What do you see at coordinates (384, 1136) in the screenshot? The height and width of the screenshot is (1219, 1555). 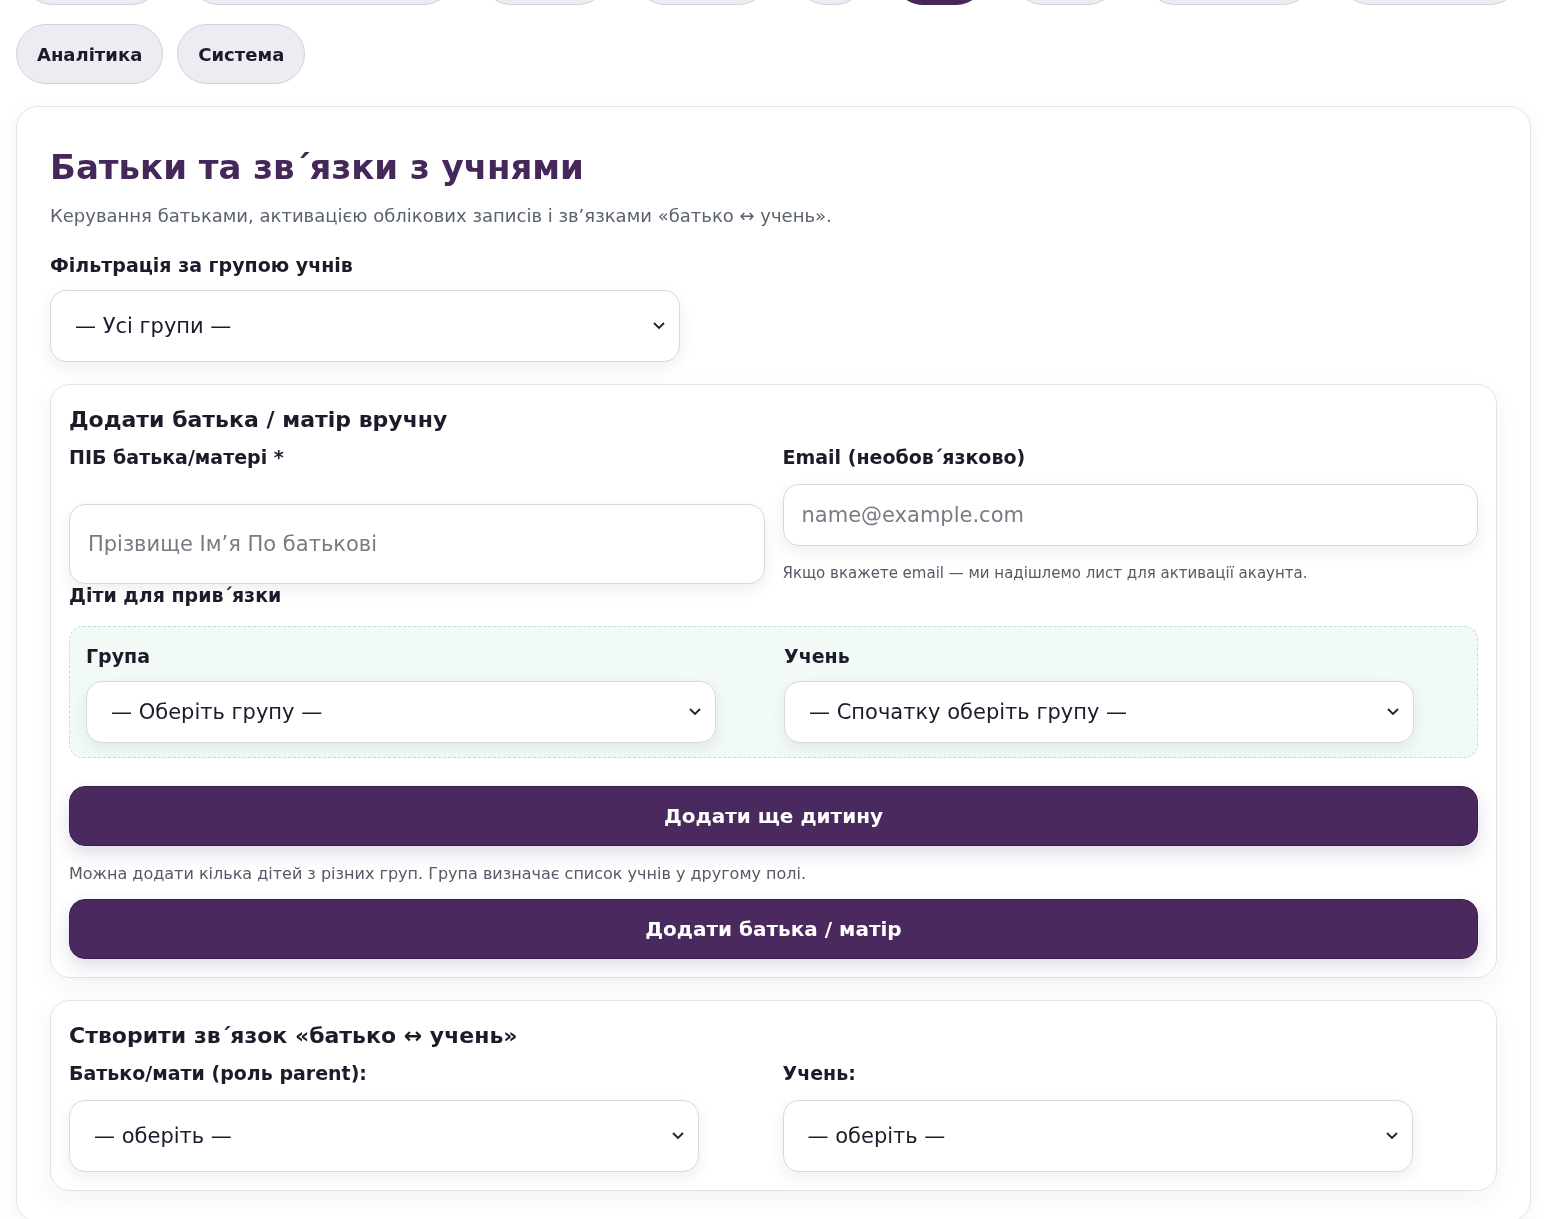 I see `parent-select: — оберіть —` at bounding box center [384, 1136].